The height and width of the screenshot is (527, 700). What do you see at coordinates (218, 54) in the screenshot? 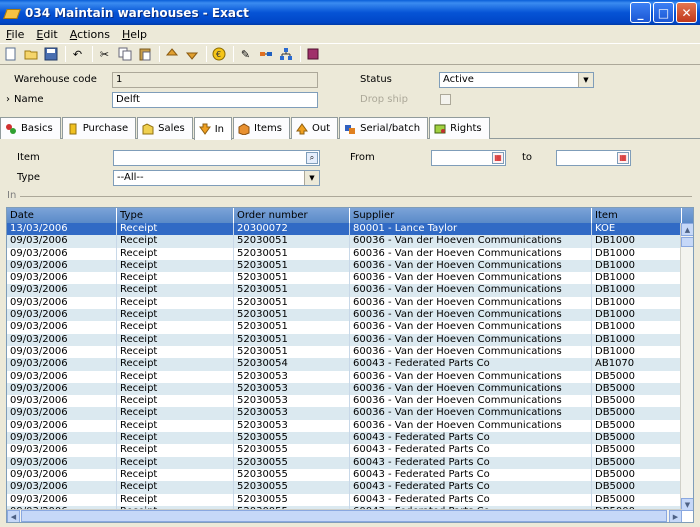
I see `currency-icon: €` at bounding box center [218, 54].